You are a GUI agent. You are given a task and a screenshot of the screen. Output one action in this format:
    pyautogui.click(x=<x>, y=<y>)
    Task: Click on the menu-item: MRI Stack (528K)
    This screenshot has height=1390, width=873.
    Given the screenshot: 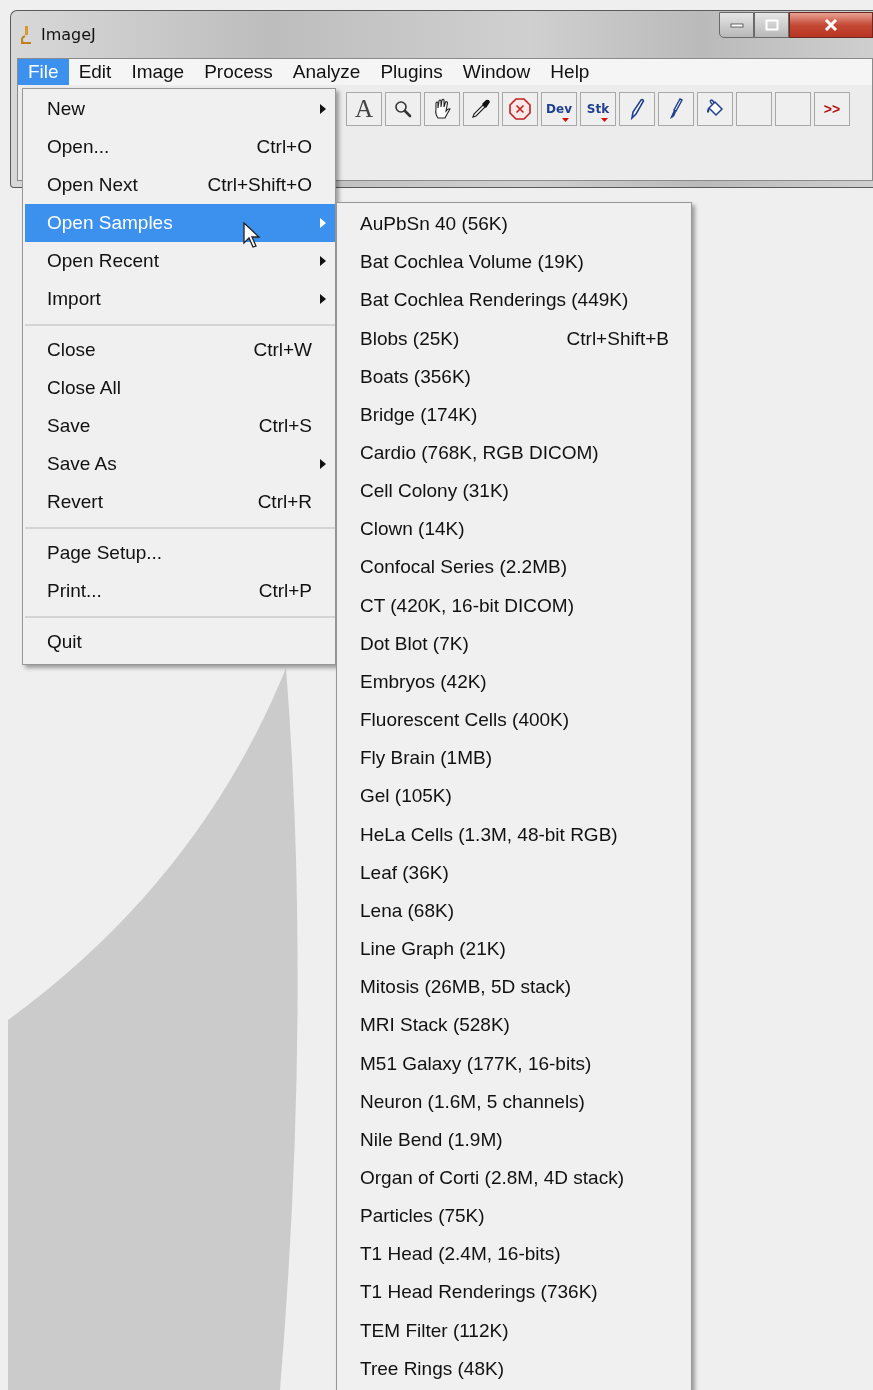 What is the action you would take?
    pyautogui.click(x=514, y=1025)
    